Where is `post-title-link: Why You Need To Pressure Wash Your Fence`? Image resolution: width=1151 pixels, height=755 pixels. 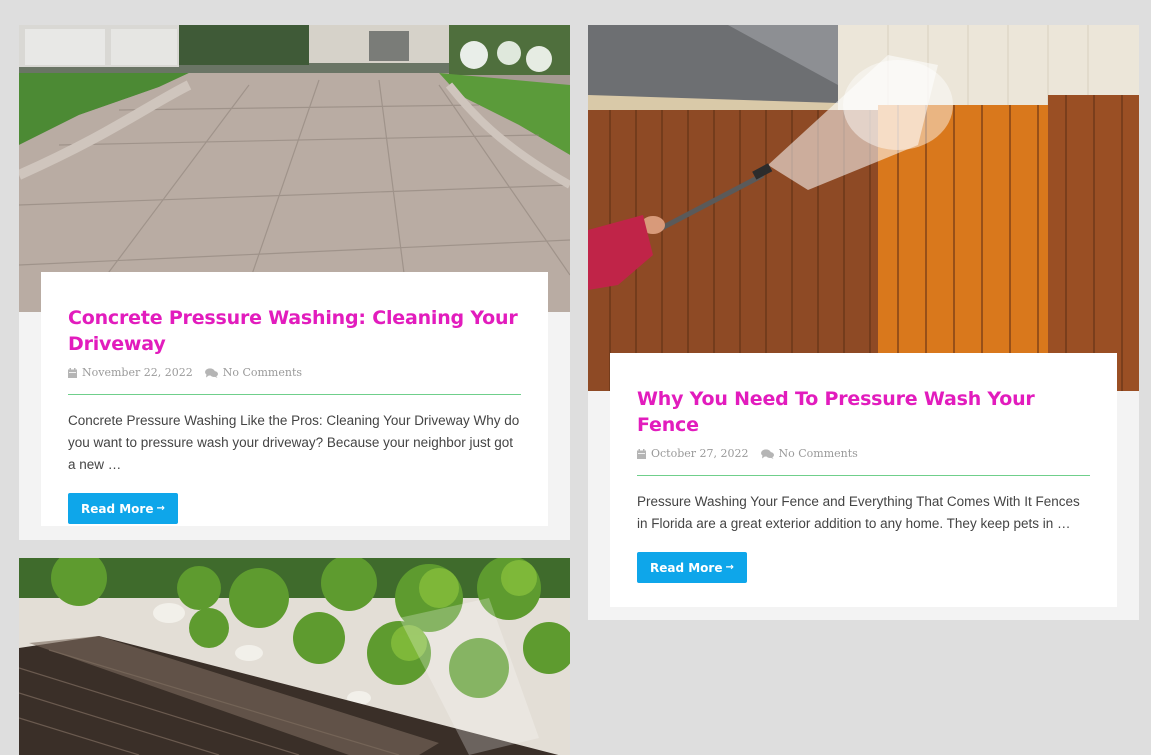 post-title-link: Why You Need To Pressure Wash Your Fence is located at coordinates (863, 412).